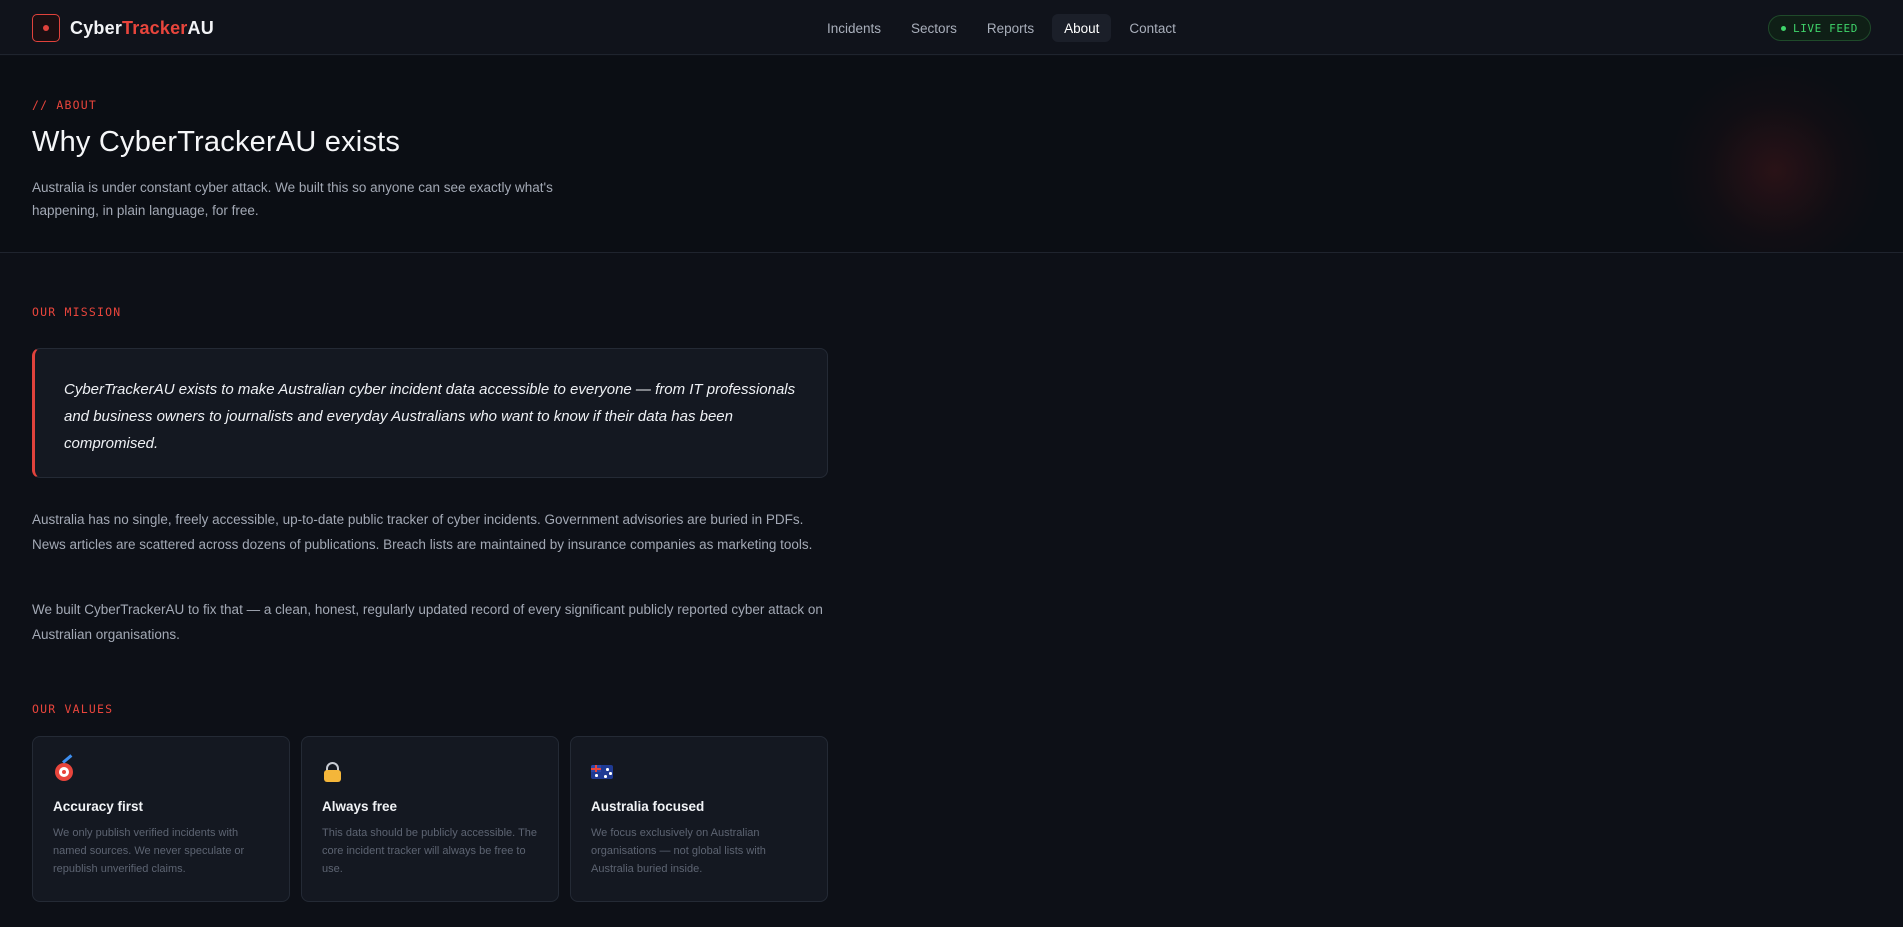 The image size is (1903, 927). I want to click on values-label: OUR VALUES, so click(73, 709).